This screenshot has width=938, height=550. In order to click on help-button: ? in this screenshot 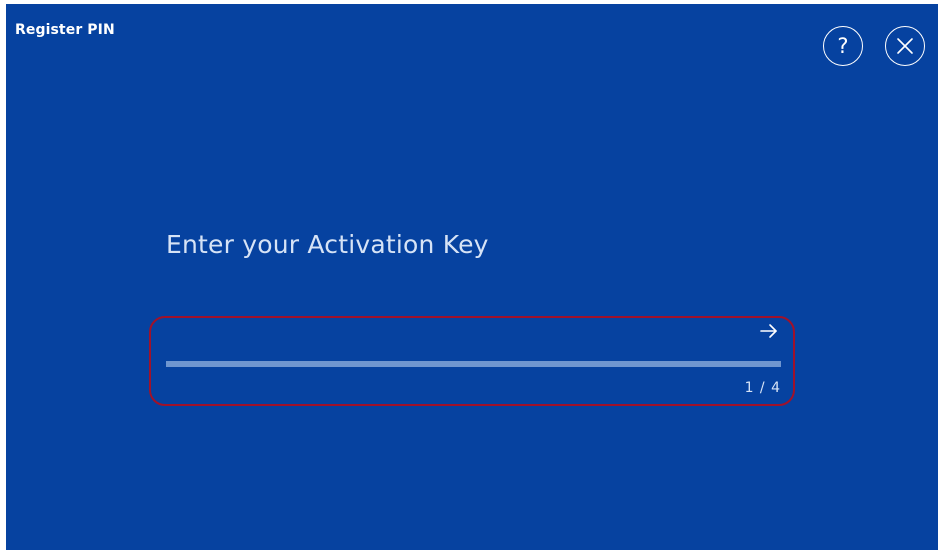, I will do `click(843, 46)`.